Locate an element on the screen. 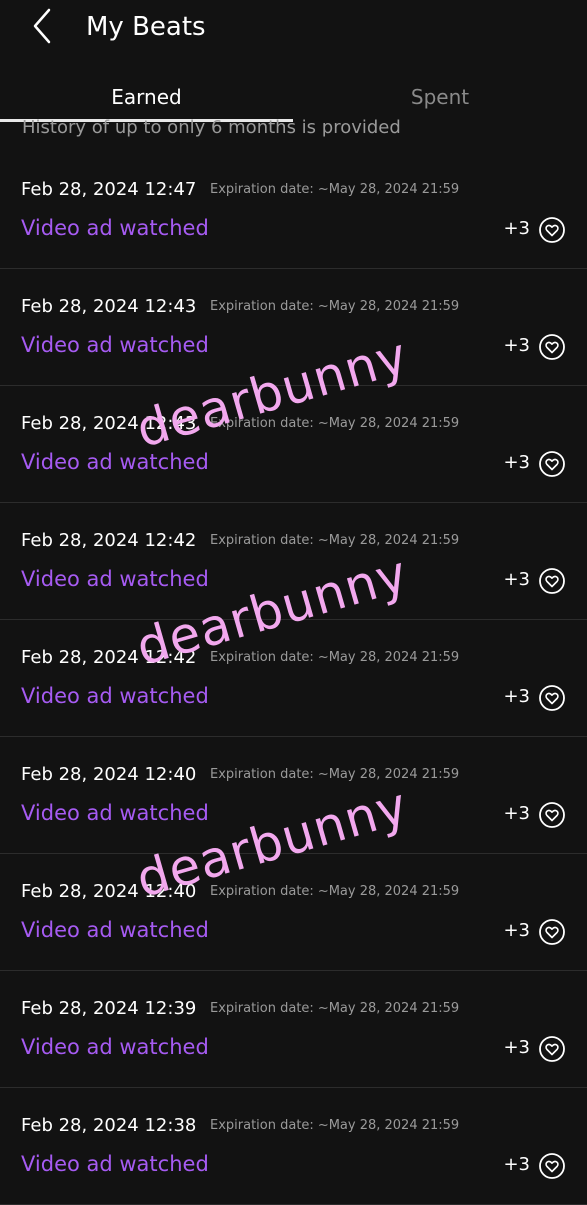 The height and width of the screenshot is (1205, 587). back-button is located at coordinates (42, 26).